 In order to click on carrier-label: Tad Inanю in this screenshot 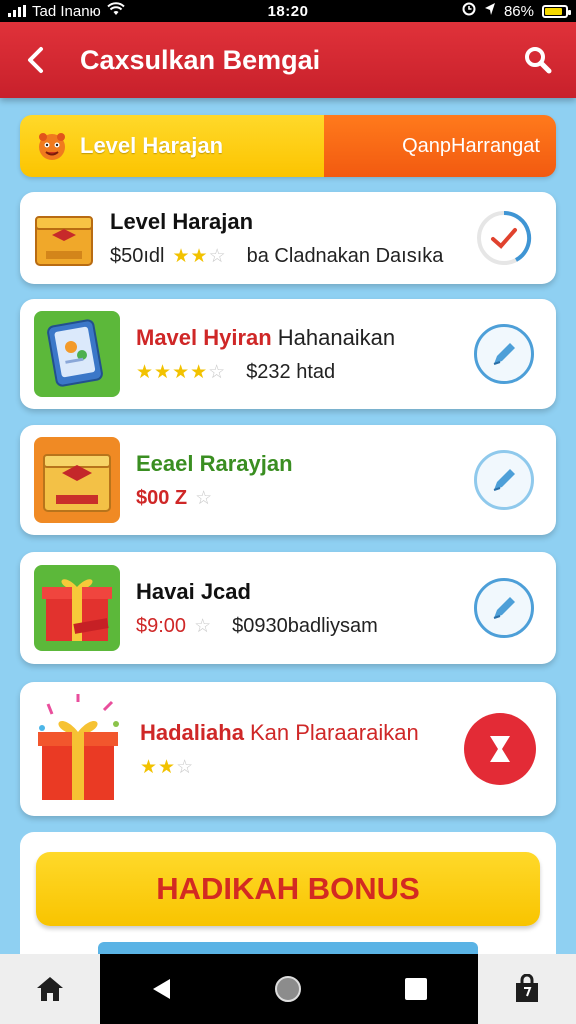, I will do `click(66, 11)`.